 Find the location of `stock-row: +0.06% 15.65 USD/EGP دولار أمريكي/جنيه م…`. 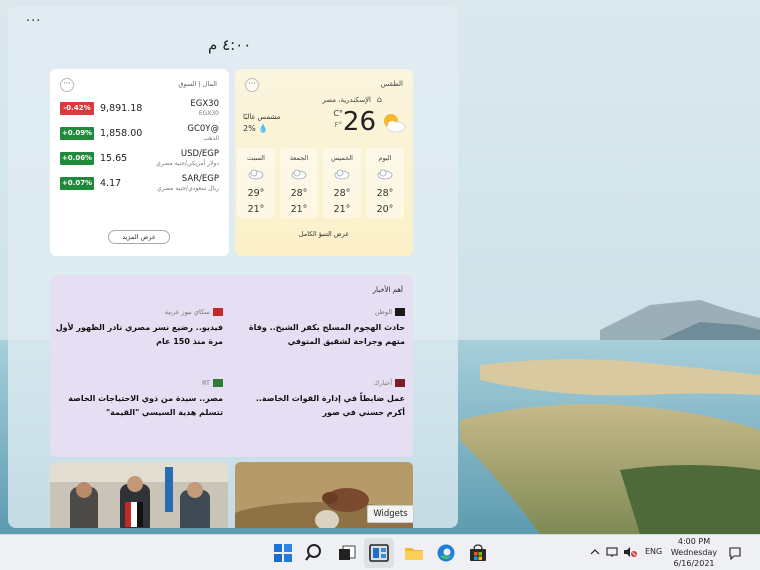

stock-row: +0.06% 15.65 USD/EGP دولار أمريكي/جنيه م… is located at coordinates (139, 160).